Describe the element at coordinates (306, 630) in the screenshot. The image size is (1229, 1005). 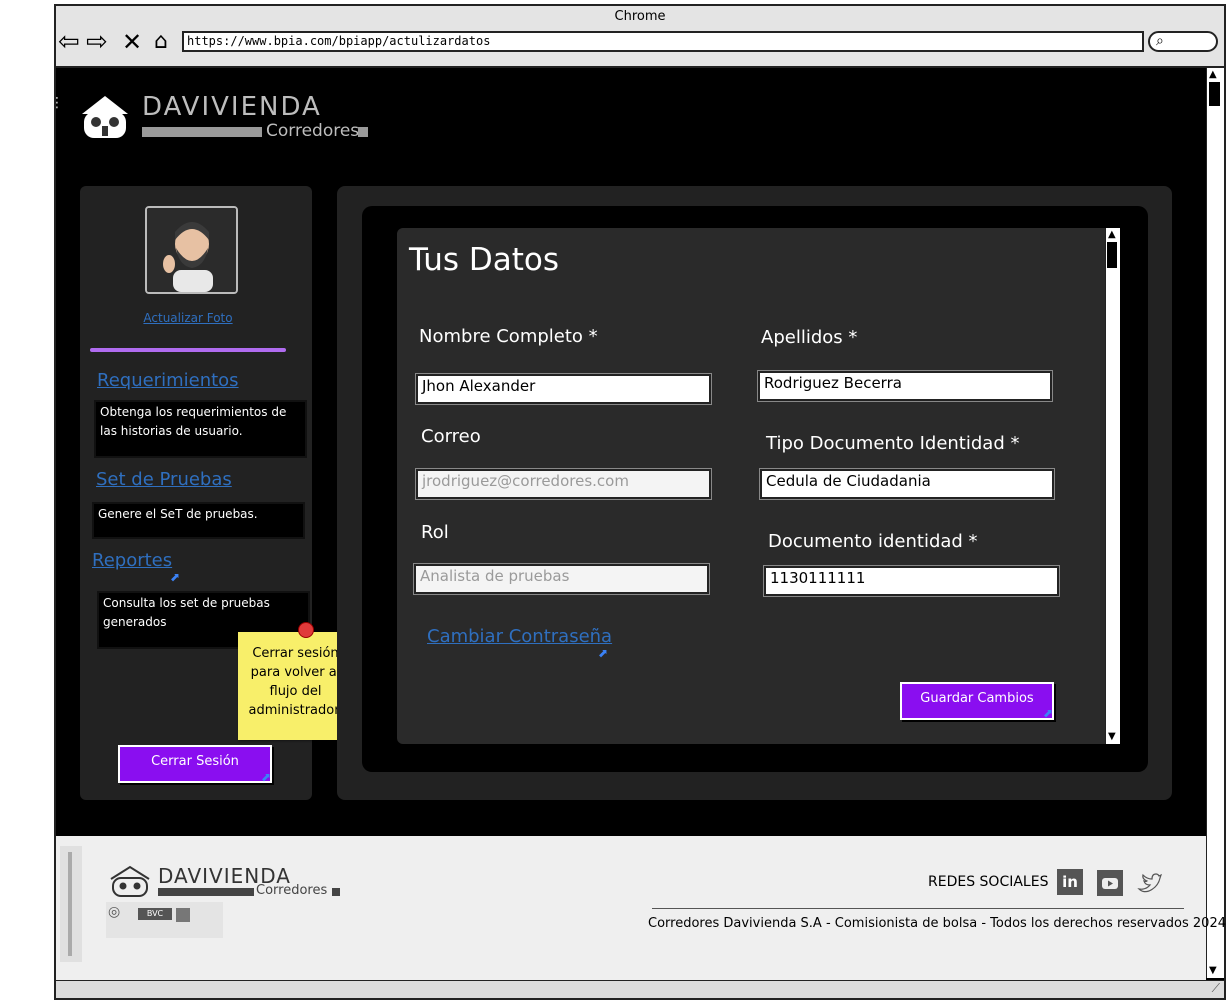
I see `pin-icon` at that location.